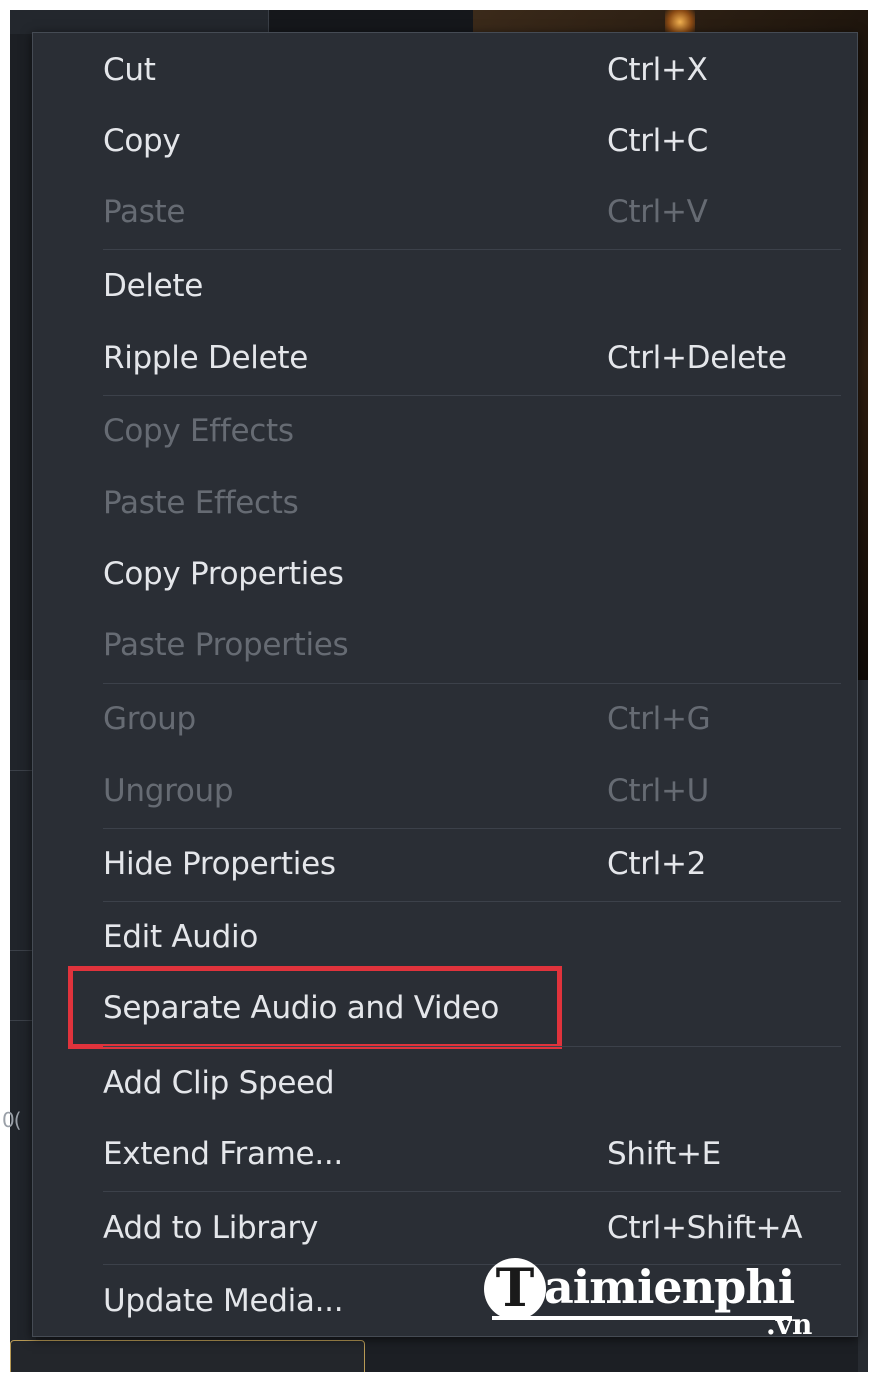 The image size is (870, 1379). I want to click on menu-item-label: Hide Properties, so click(219, 864).